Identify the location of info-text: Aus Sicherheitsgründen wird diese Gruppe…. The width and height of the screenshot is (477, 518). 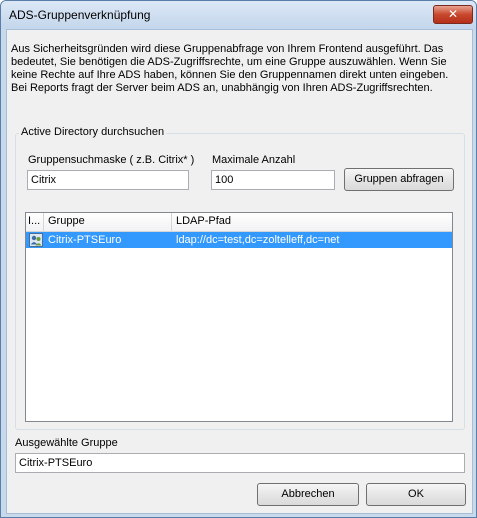
(230, 68).